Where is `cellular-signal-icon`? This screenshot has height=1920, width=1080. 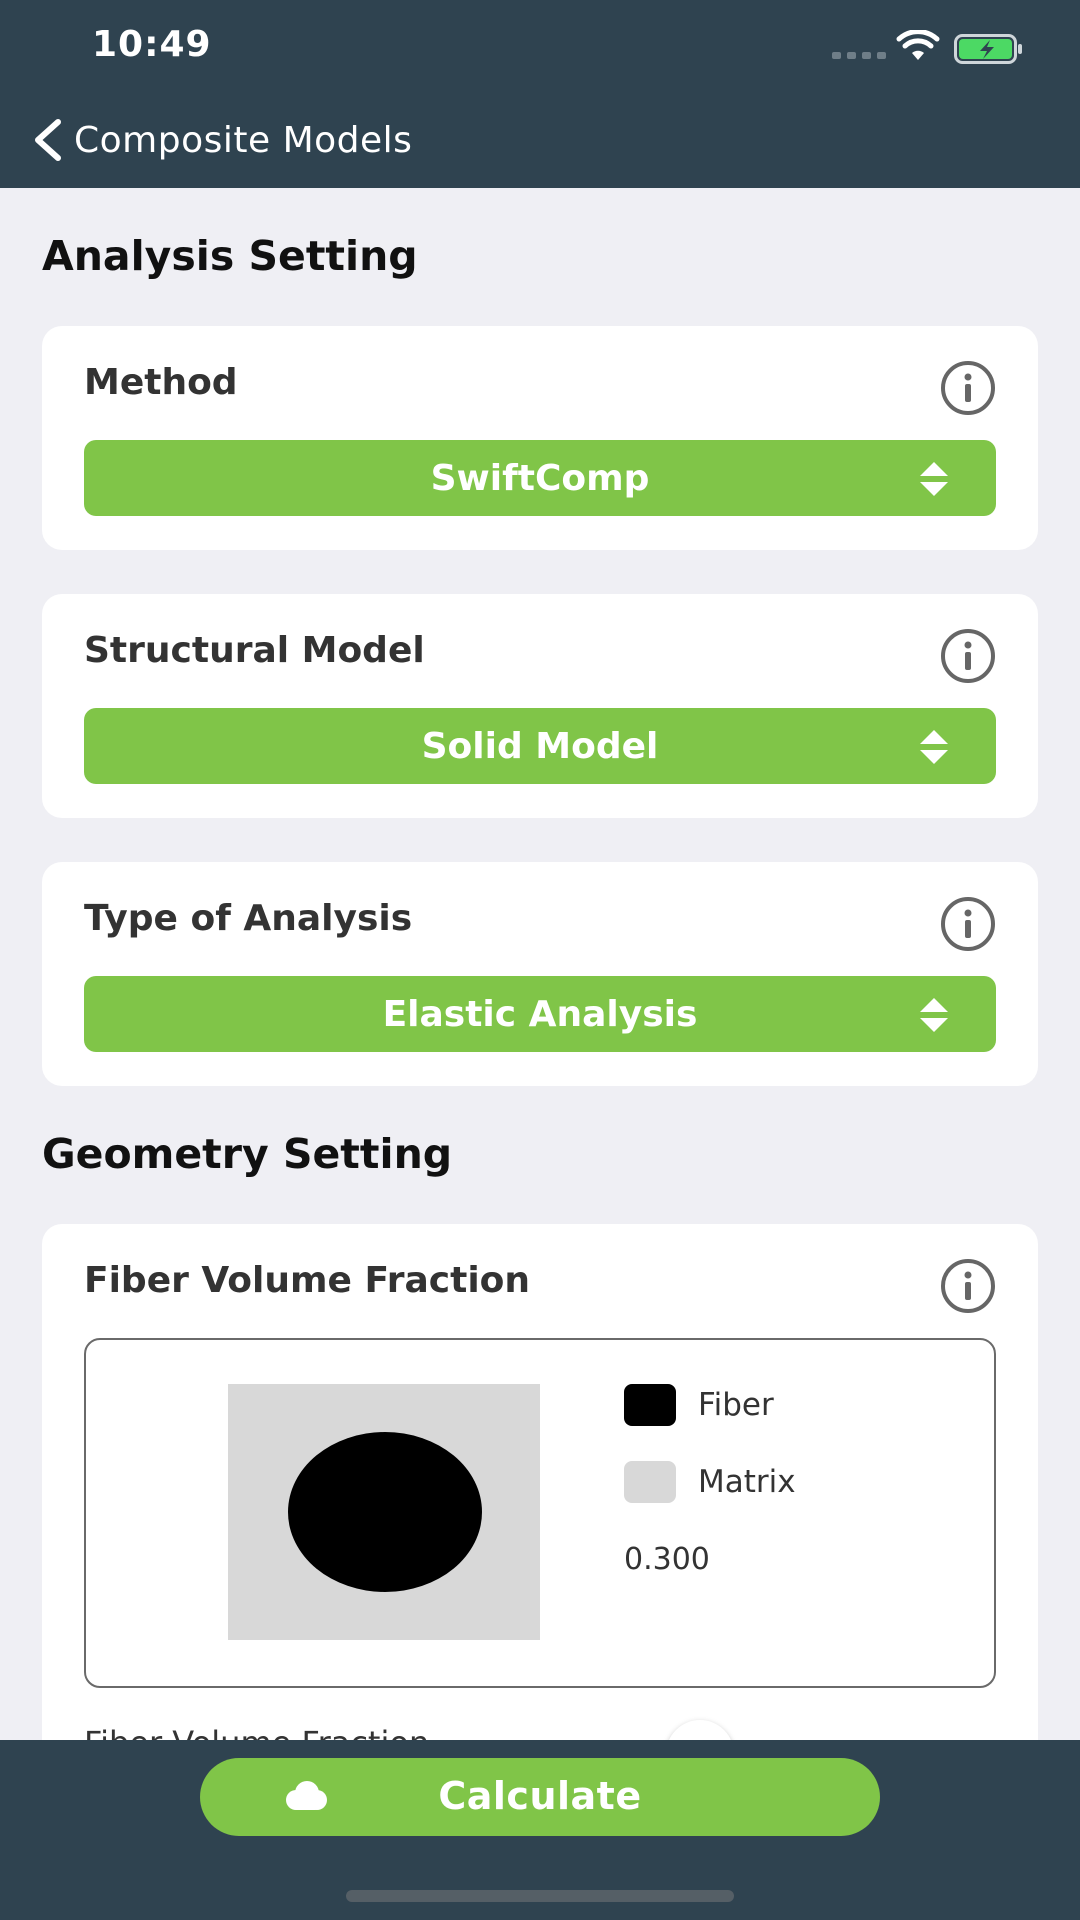
cellular-signal-icon is located at coordinates (859, 55).